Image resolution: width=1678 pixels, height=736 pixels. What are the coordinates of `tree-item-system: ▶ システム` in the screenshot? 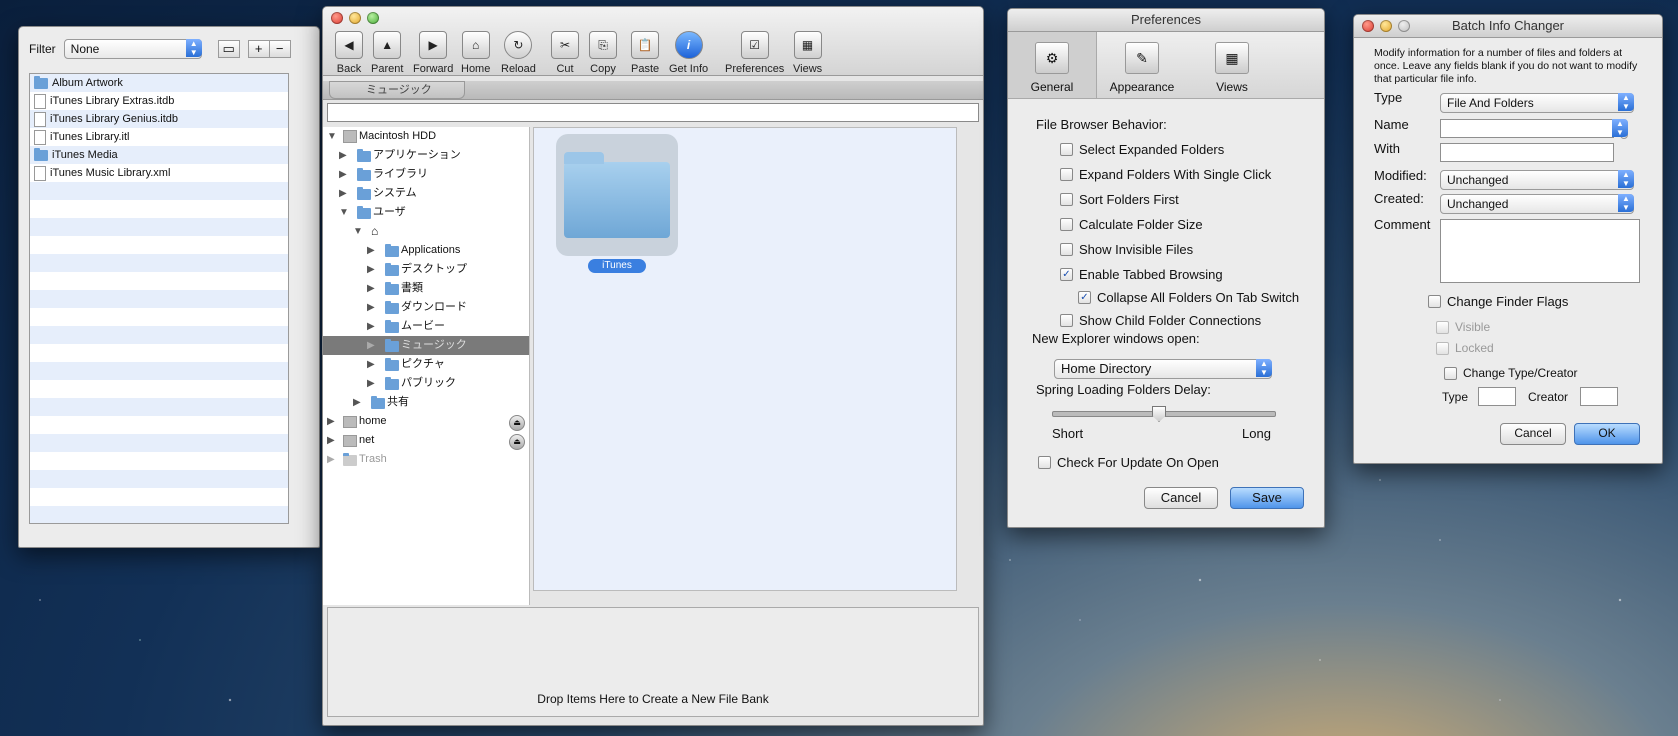 It's located at (426, 193).